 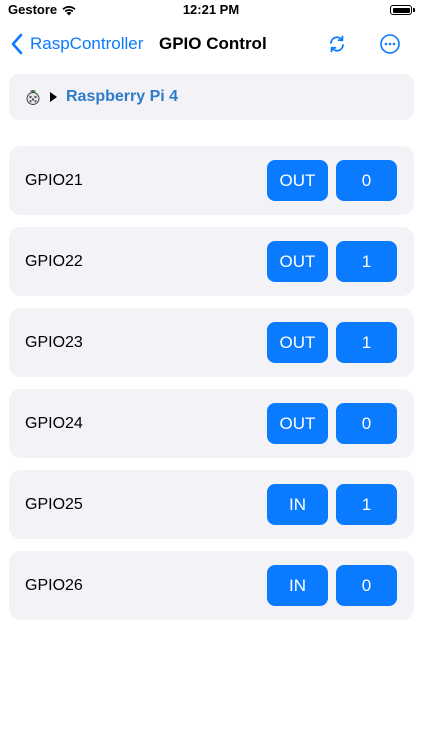 I want to click on gpio-row: GPIO25 IN 1, so click(x=211, y=504).